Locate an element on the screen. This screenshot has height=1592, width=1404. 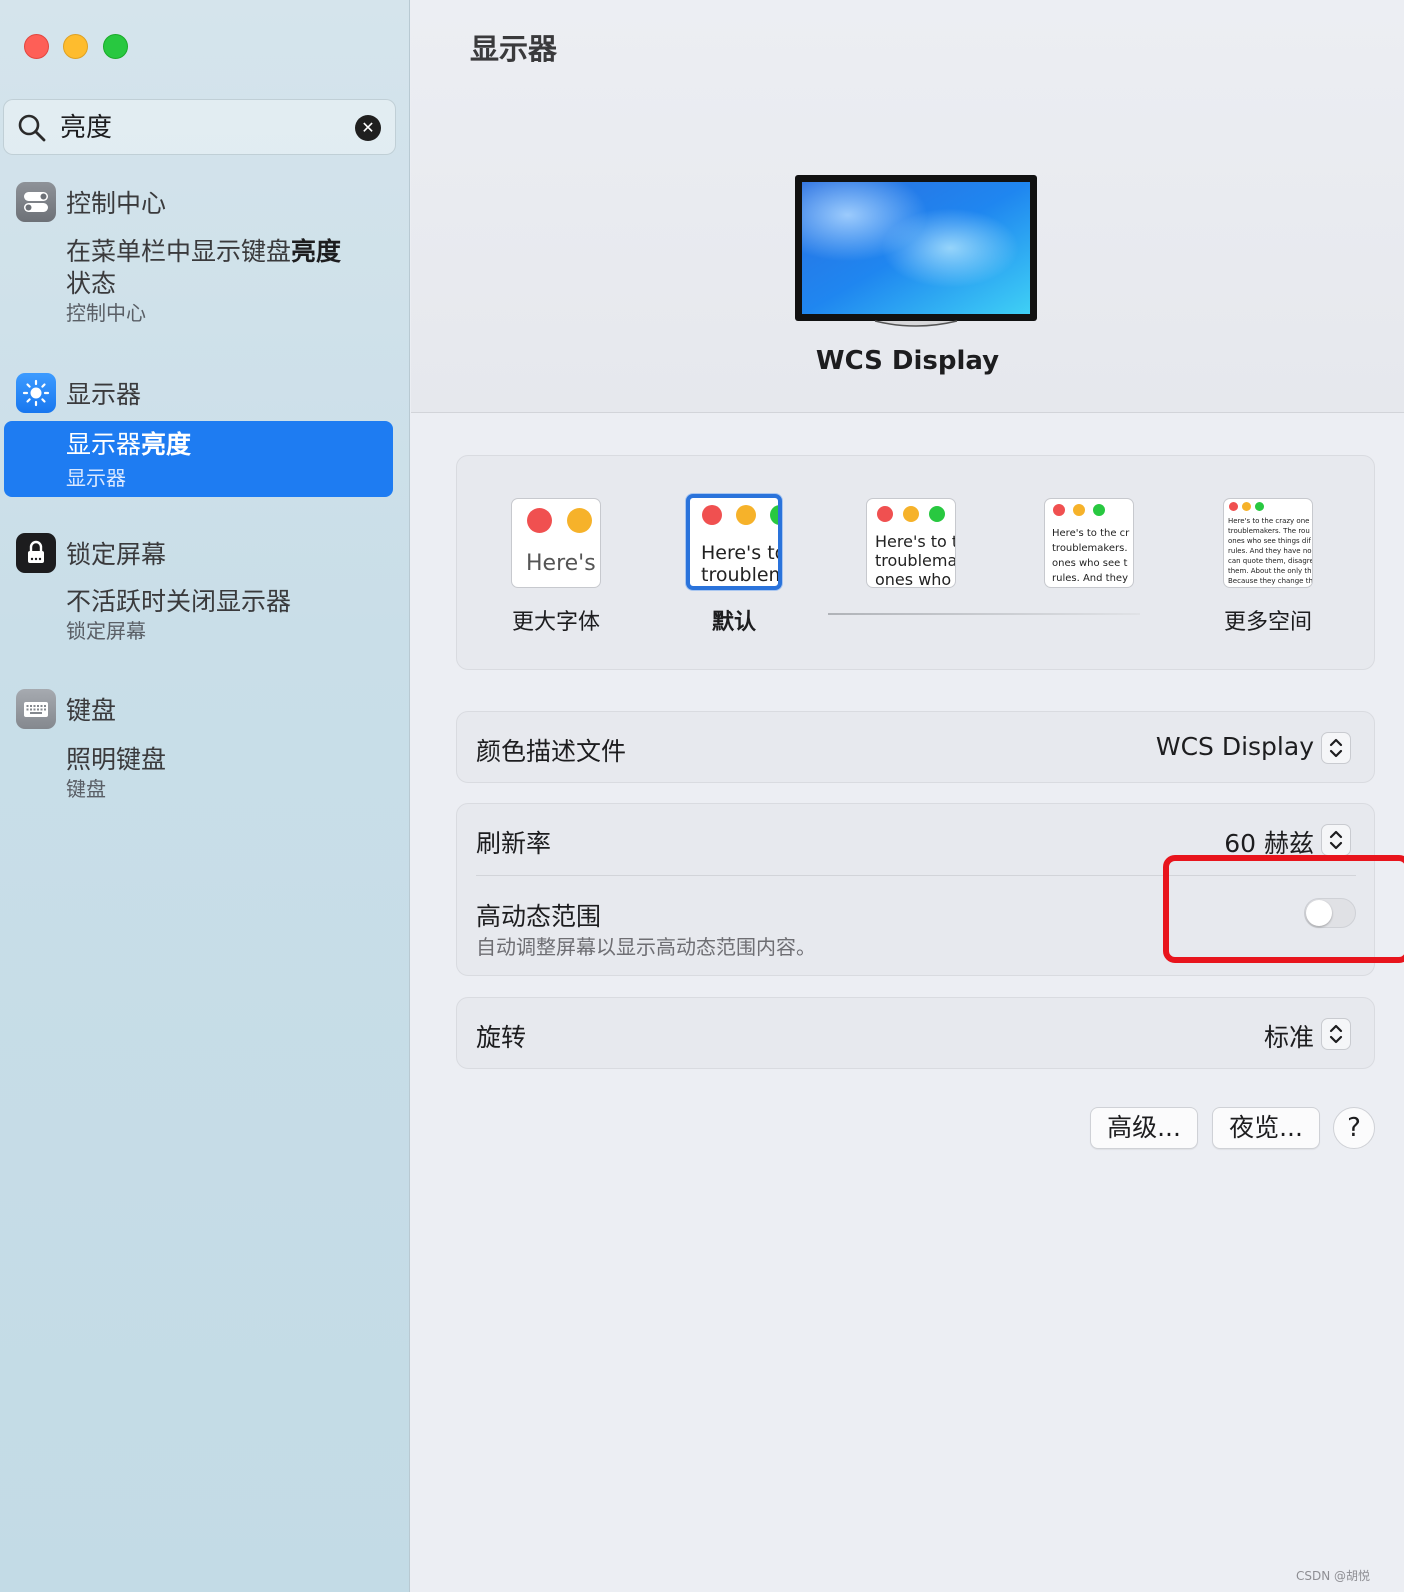
search-input is located at coordinates (195, 128).